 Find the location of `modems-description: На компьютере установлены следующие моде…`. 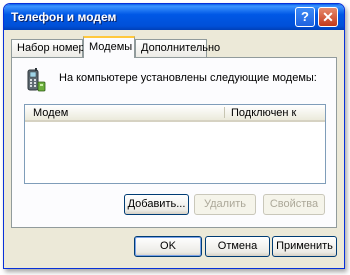

modems-description: На компьютере установлены следующие моде… is located at coordinates (188, 78).